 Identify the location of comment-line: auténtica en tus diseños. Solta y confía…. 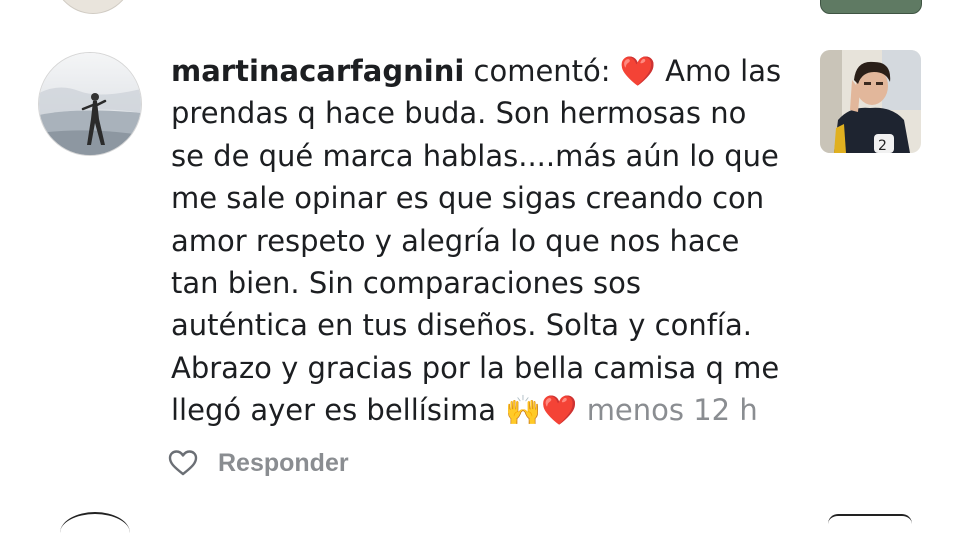
(461, 325).